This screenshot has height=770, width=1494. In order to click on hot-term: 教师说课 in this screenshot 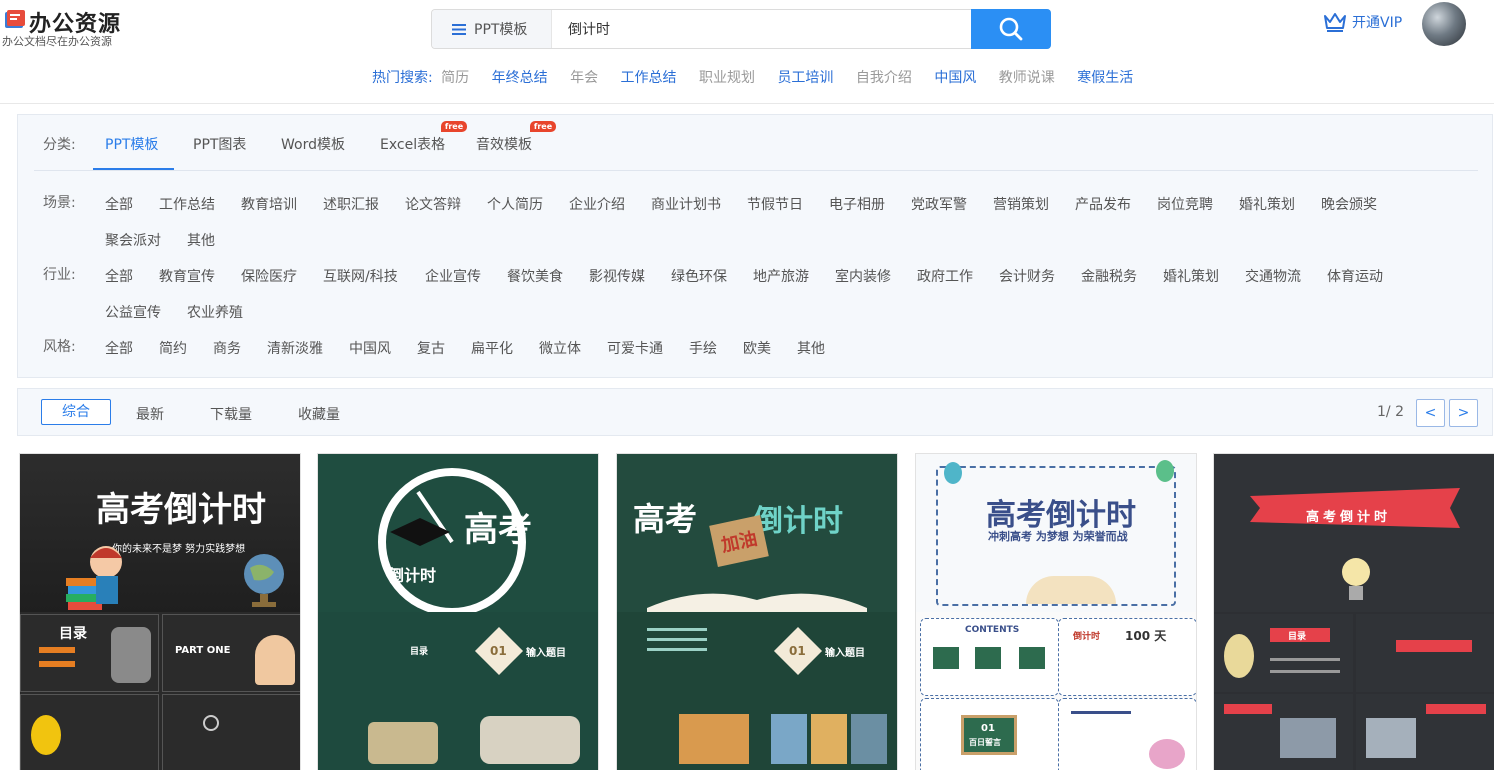, I will do `click(1027, 78)`.